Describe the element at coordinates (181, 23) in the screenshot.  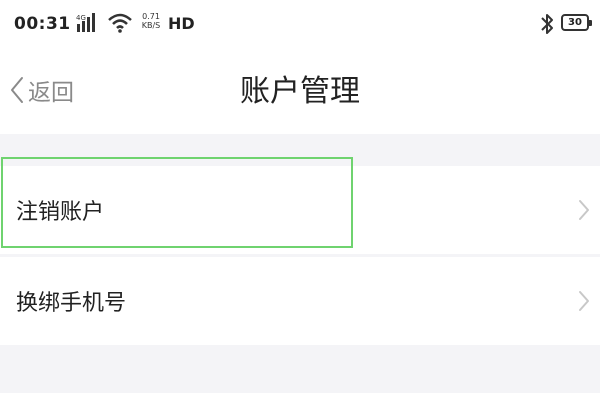
I see `hd-voice-badge: HD` at that location.